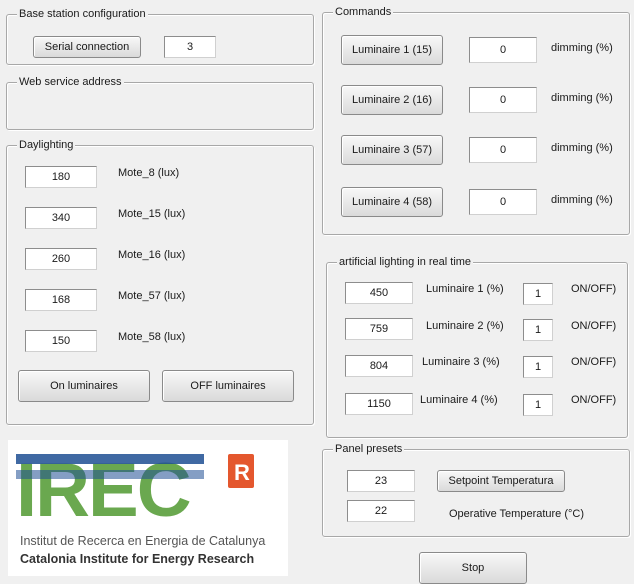 The height and width of the screenshot is (584, 634). What do you see at coordinates (405, 262) in the screenshot?
I see `artificial-lighting-title: artificial lighting in real time` at bounding box center [405, 262].